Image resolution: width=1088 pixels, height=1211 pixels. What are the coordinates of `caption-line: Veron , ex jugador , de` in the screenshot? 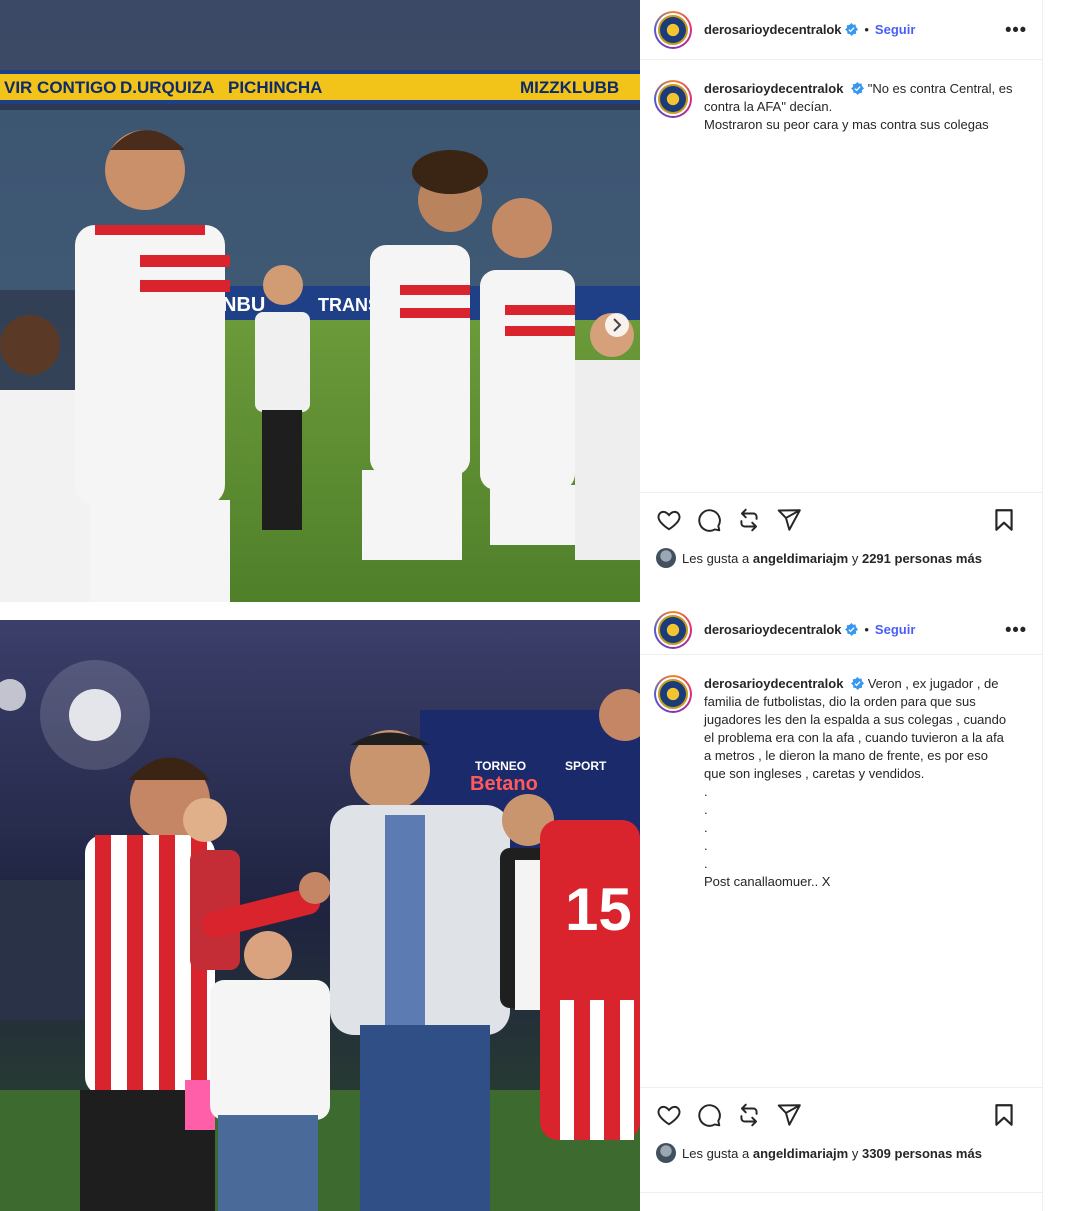 It's located at (933, 683).